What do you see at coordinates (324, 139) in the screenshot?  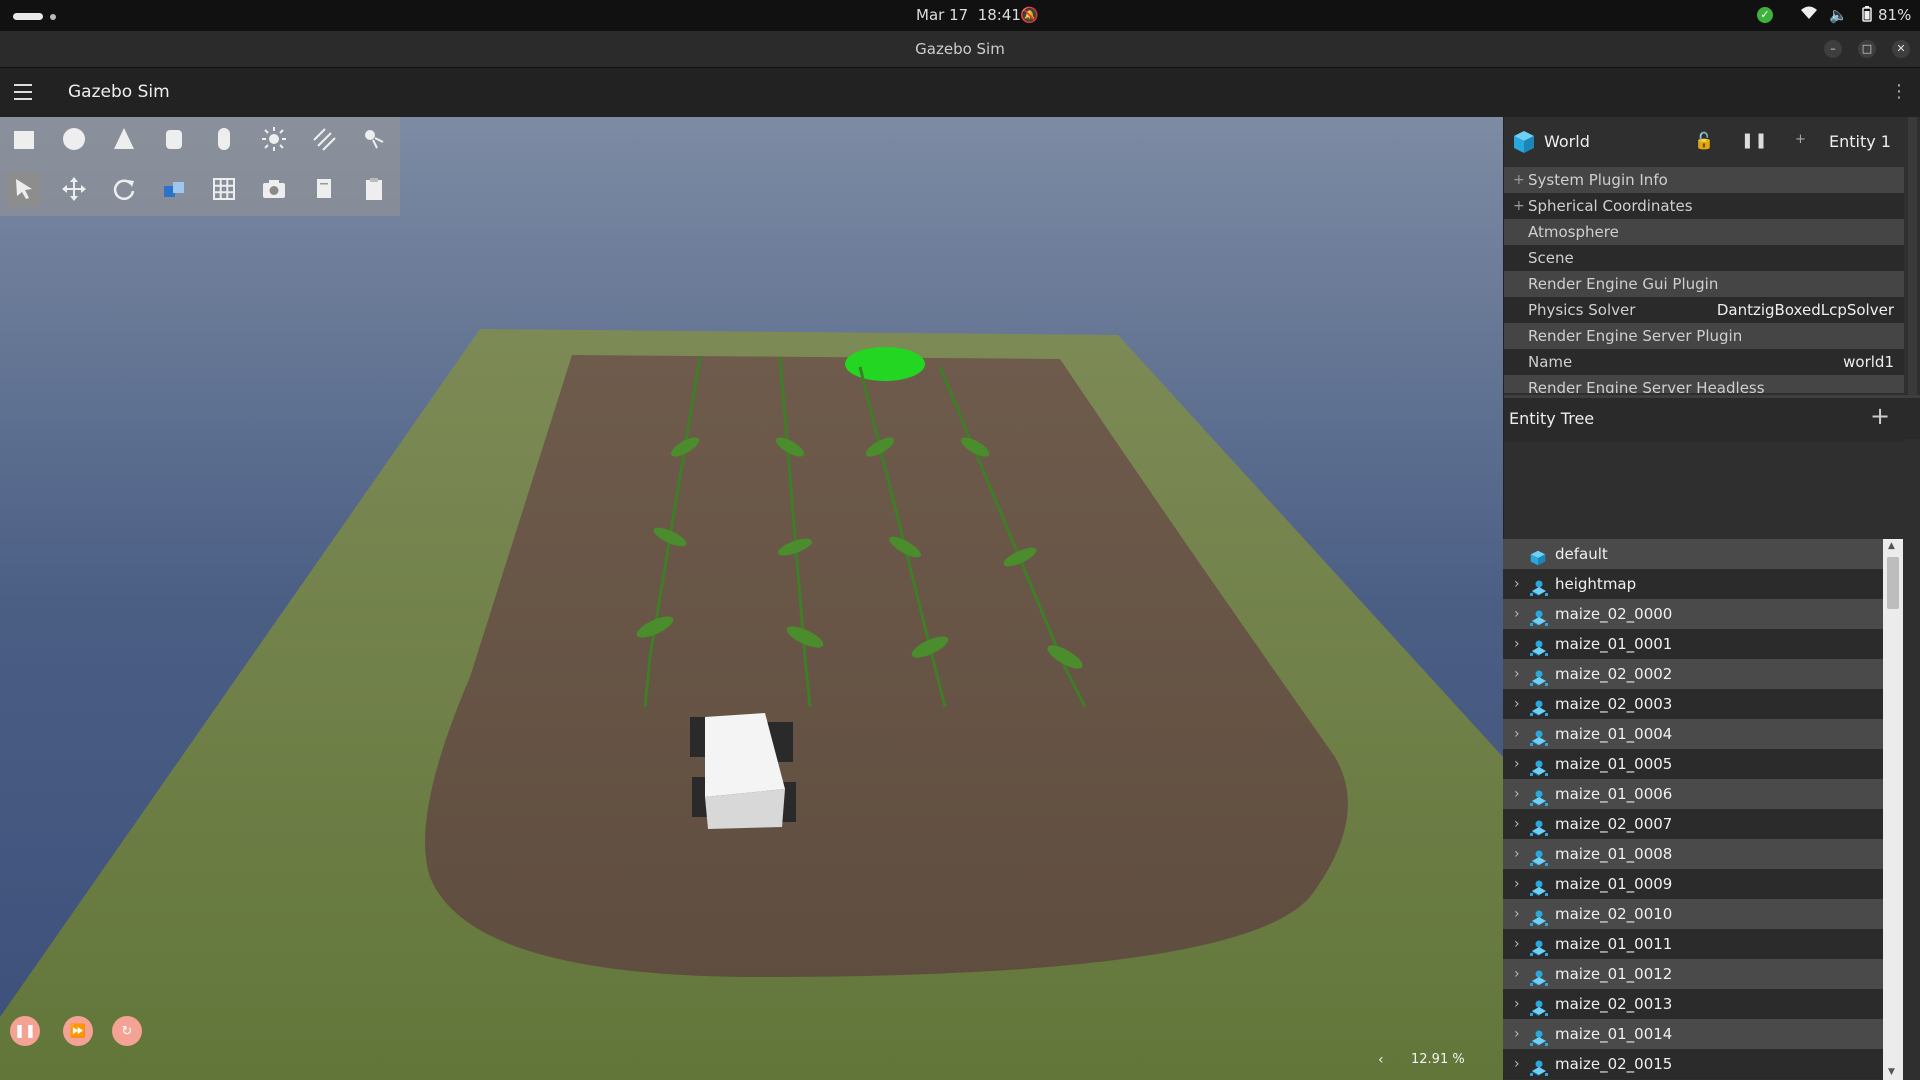 I see `directional-light-icon` at bounding box center [324, 139].